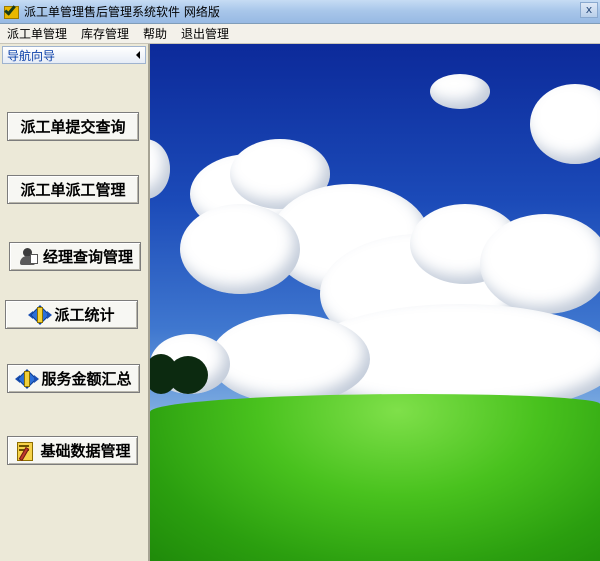 This screenshot has width=600, height=561. I want to click on menu-item-dispatch: 派工单管理, so click(37, 34).